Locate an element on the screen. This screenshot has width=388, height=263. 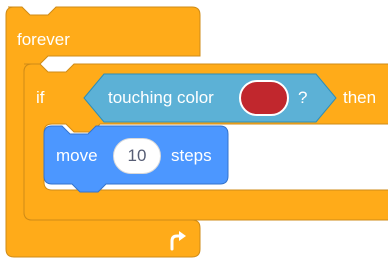
touching-color-label: touching color is located at coordinates (161, 97).